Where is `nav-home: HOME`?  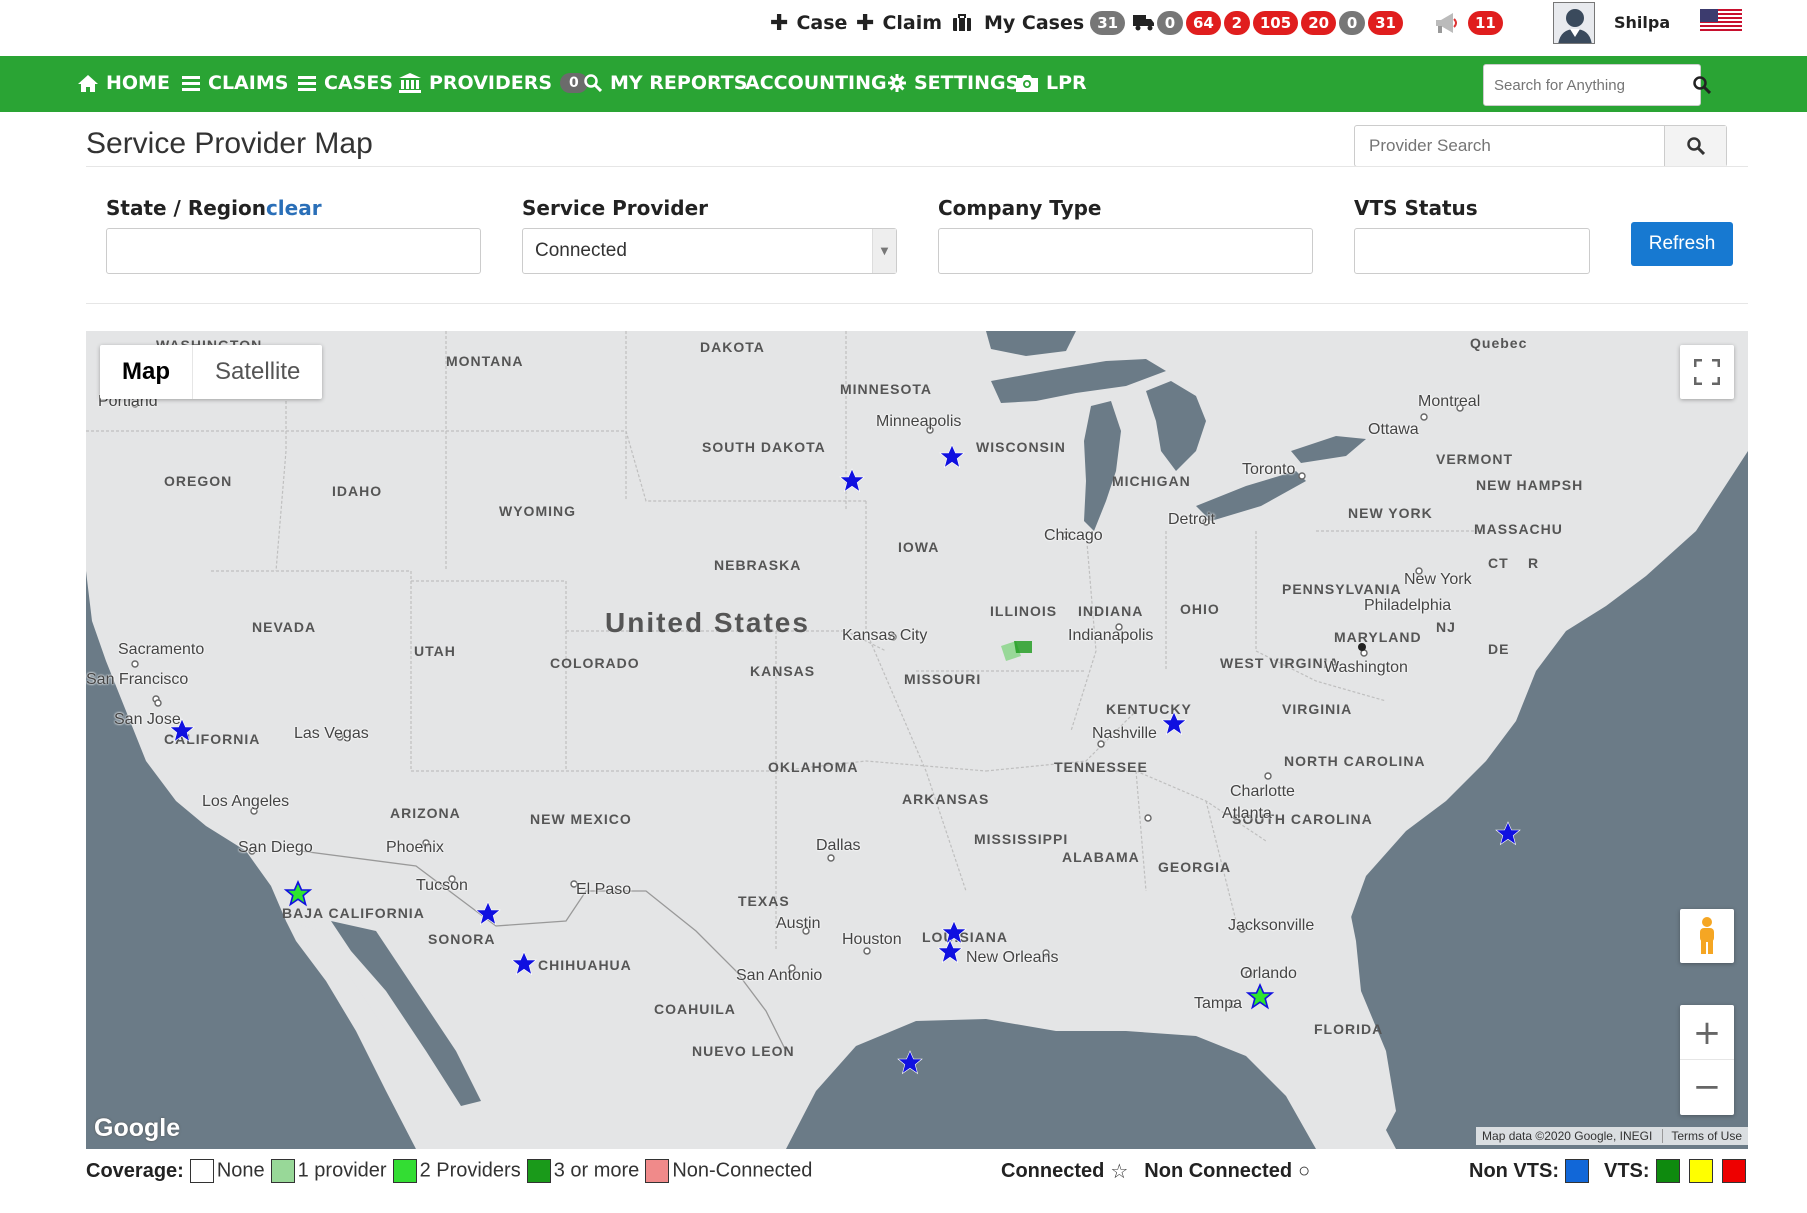 nav-home: HOME is located at coordinates (124, 83).